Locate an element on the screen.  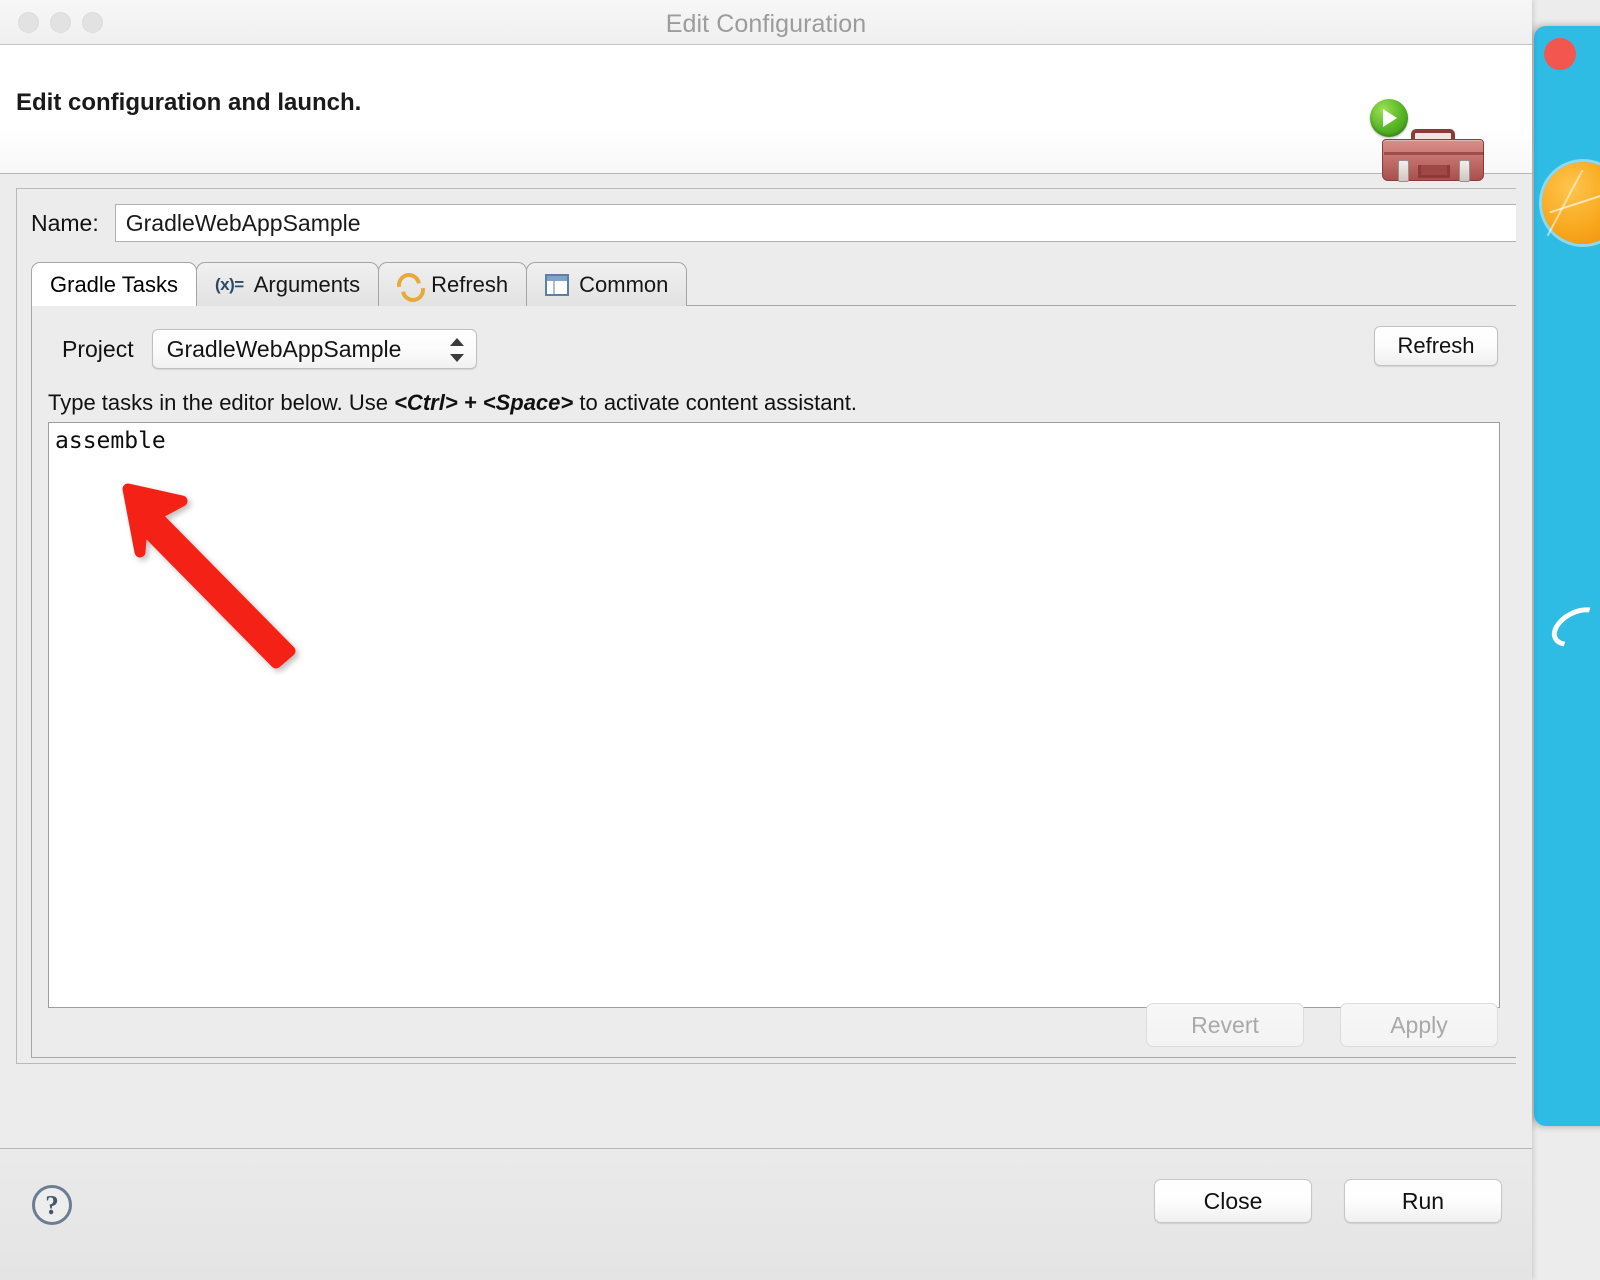
background-window-close-icon is located at coordinates (1560, 54).